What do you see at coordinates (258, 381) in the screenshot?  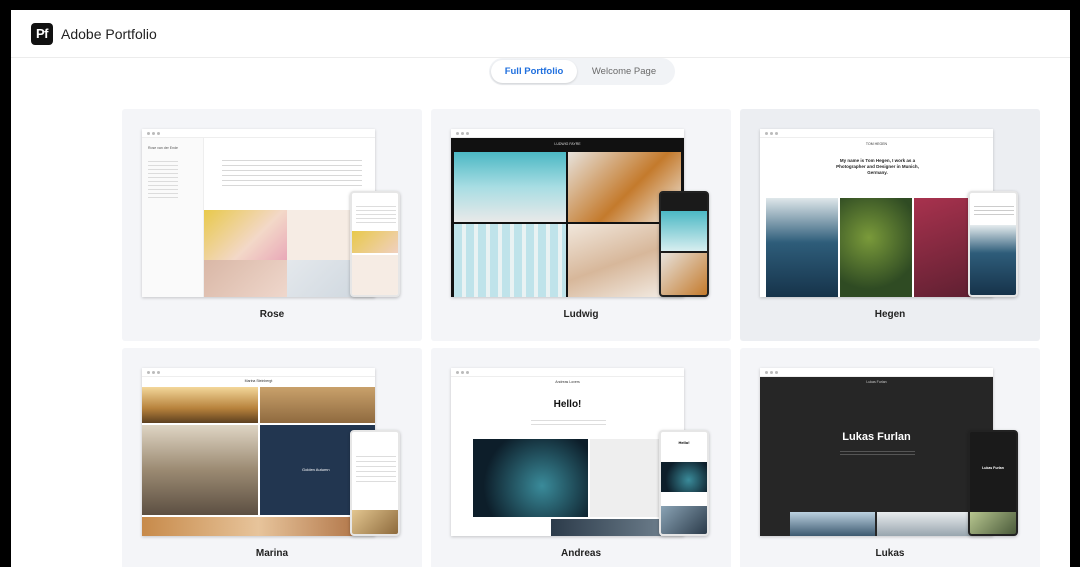 I see `site-title: Marina Steinbergt` at bounding box center [258, 381].